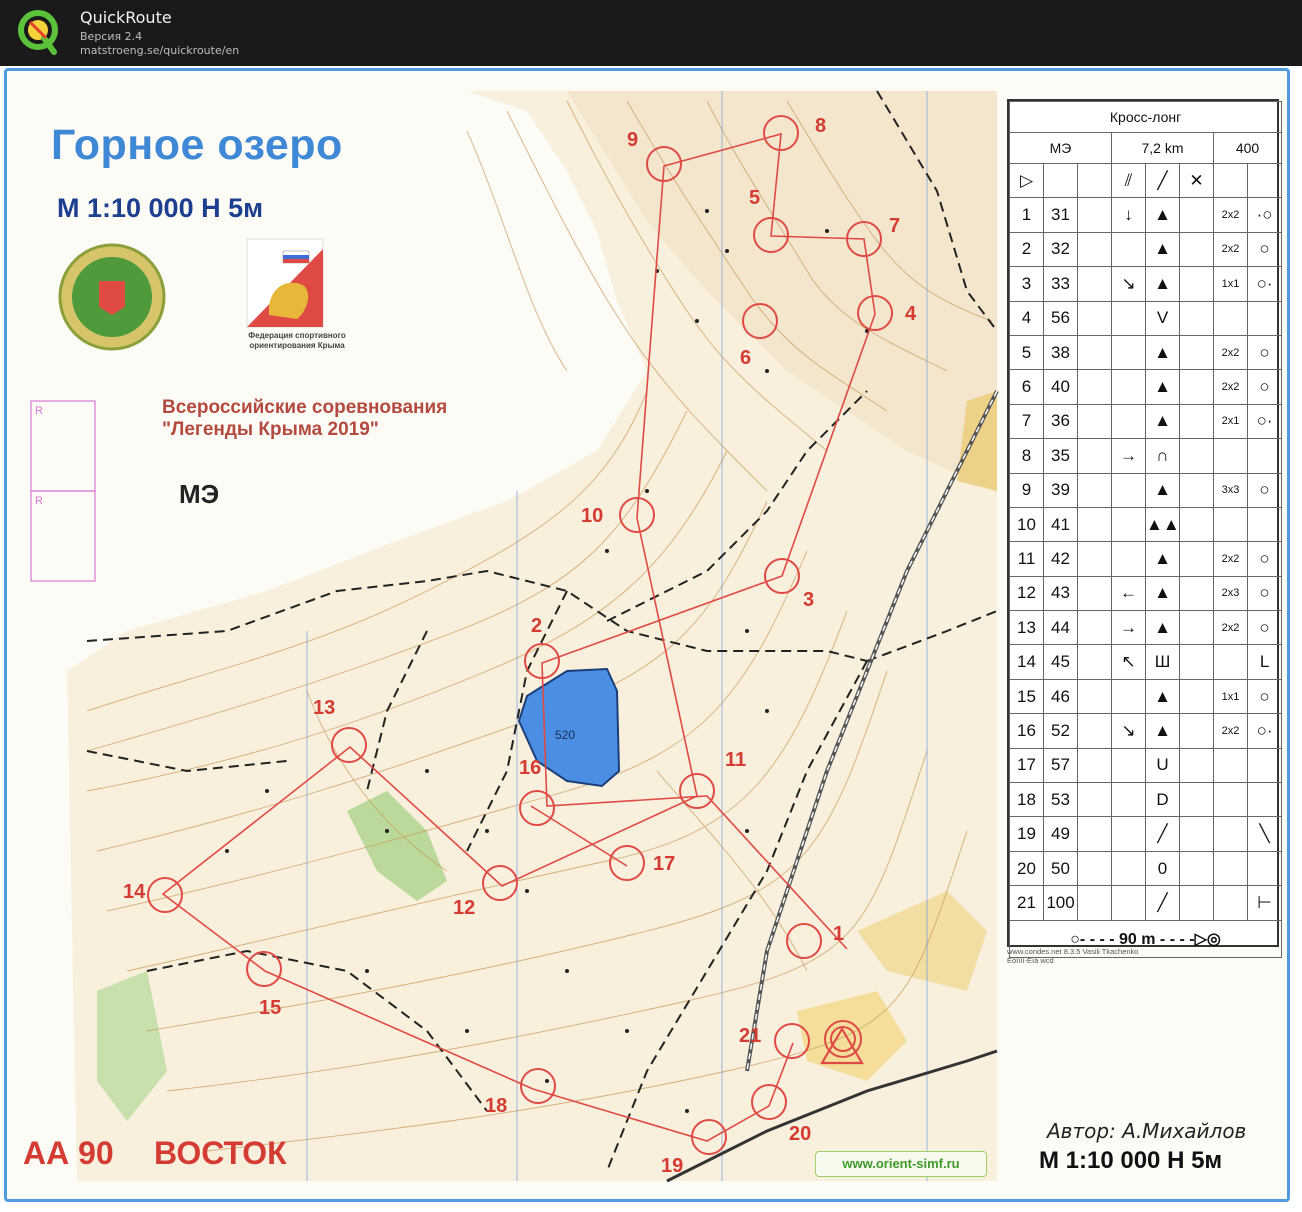 The image size is (1302, 1212). I want to click on map-author: Автор: А.Михайлов, so click(1147, 1131).